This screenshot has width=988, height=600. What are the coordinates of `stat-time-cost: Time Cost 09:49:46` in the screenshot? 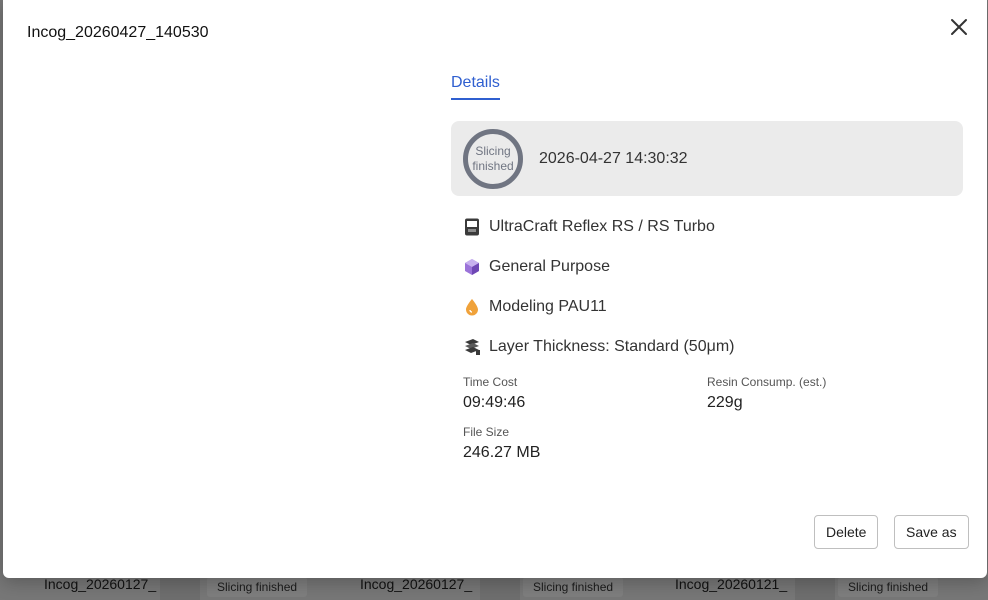 It's located at (494, 393).